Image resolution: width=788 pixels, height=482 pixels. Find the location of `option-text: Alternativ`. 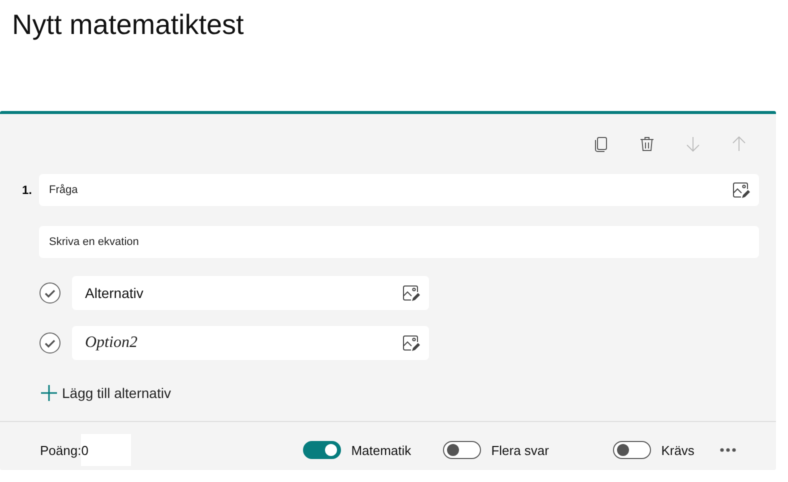

option-text: Alternativ is located at coordinates (114, 293).